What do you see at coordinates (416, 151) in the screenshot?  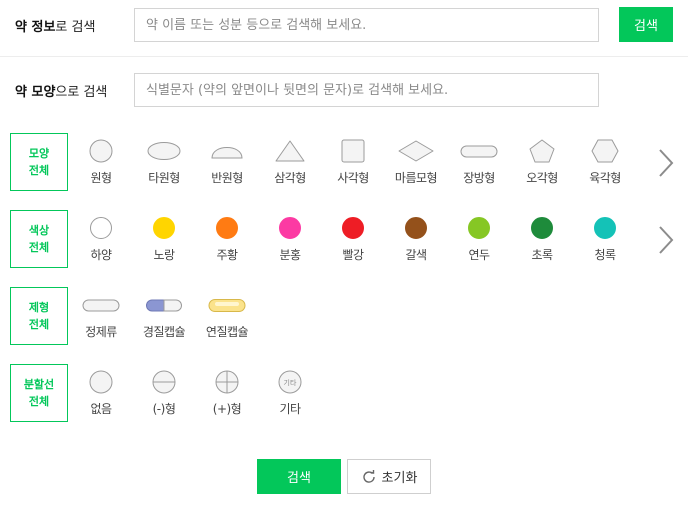 I see `diamond-shape-icon` at bounding box center [416, 151].